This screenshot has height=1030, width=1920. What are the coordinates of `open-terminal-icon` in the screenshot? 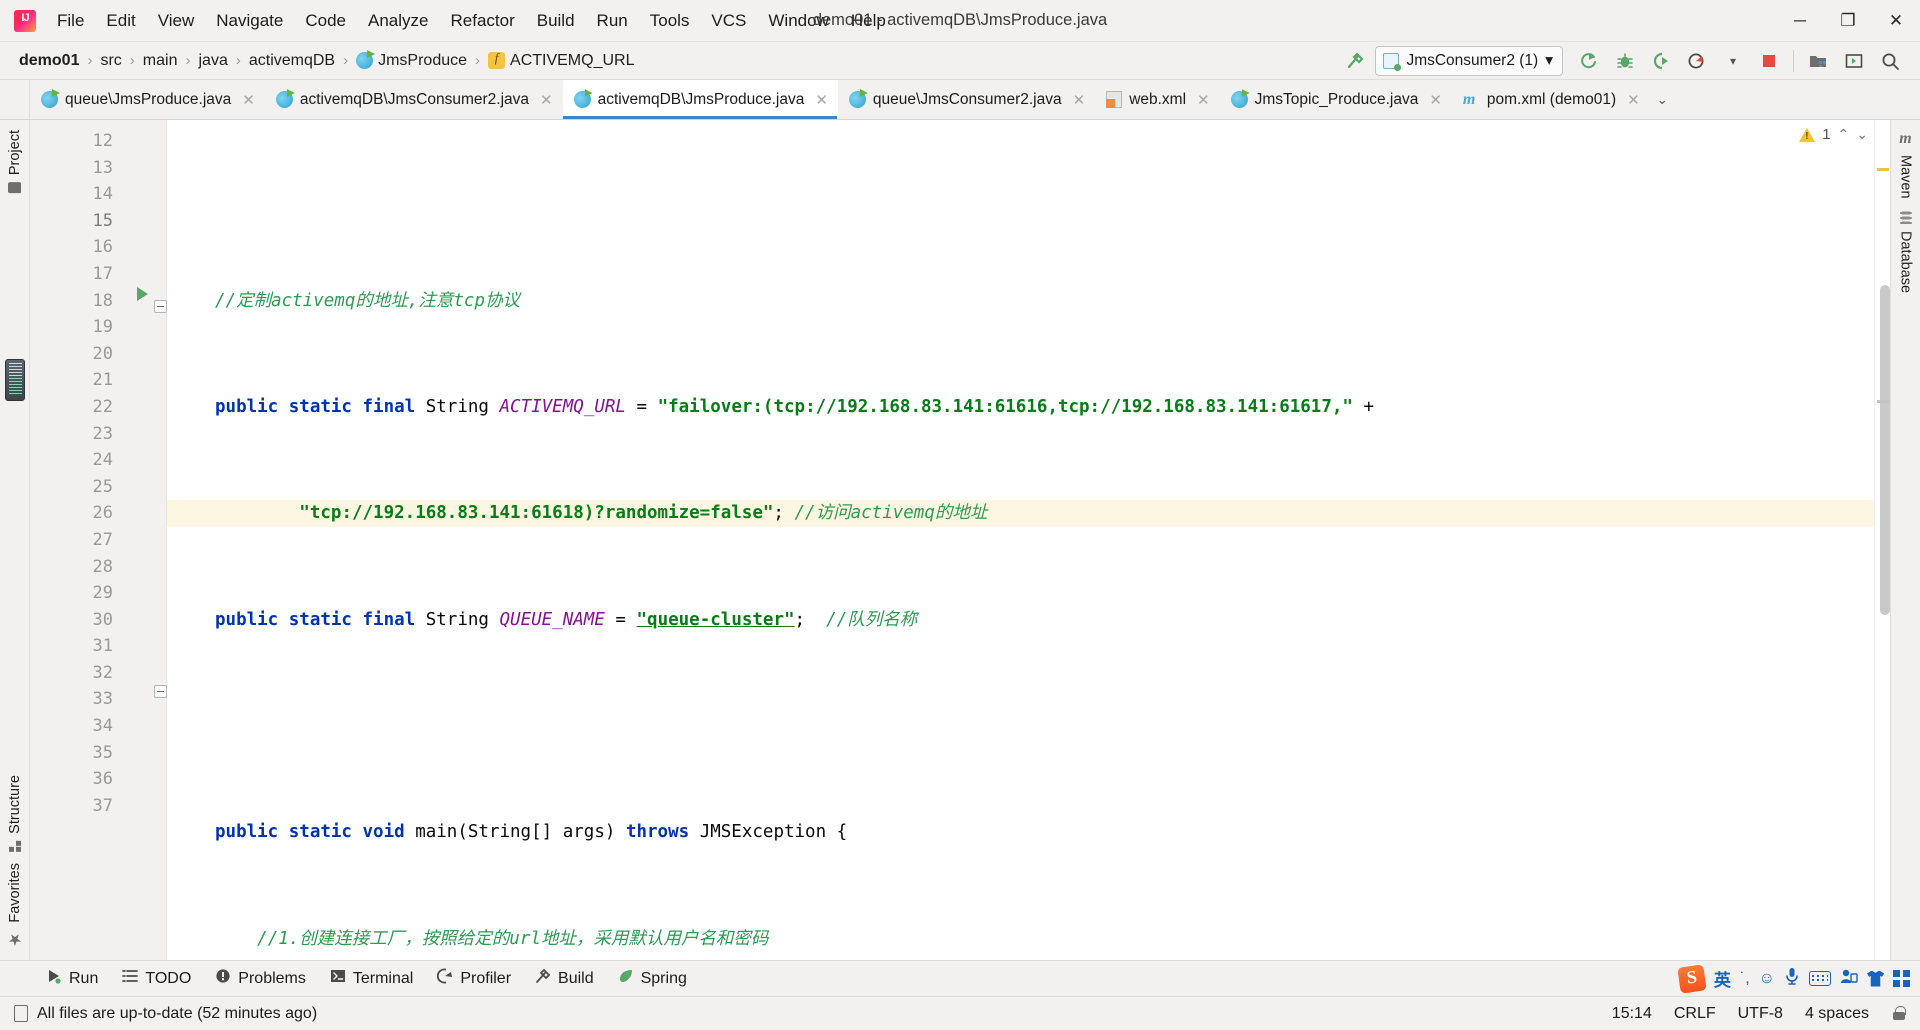 It's located at (1854, 61).